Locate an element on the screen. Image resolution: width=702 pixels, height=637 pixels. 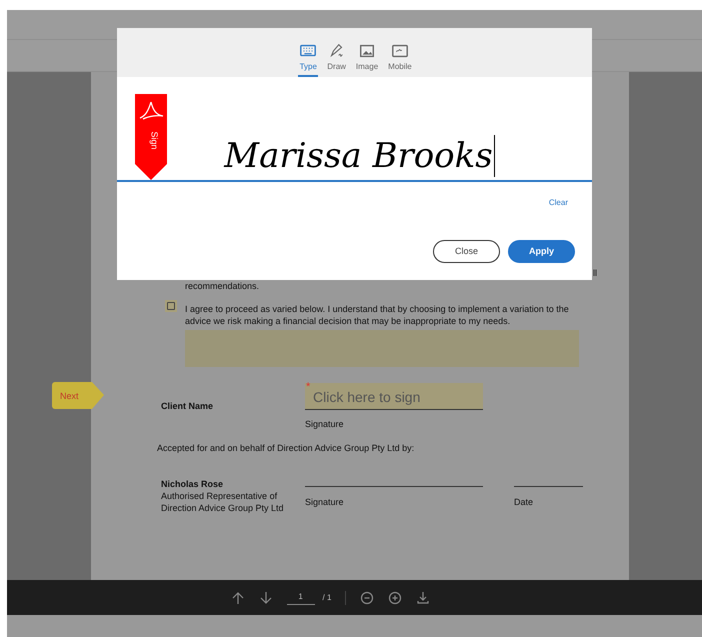
typed-signature: Marissa Brooks is located at coordinates (359, 156).